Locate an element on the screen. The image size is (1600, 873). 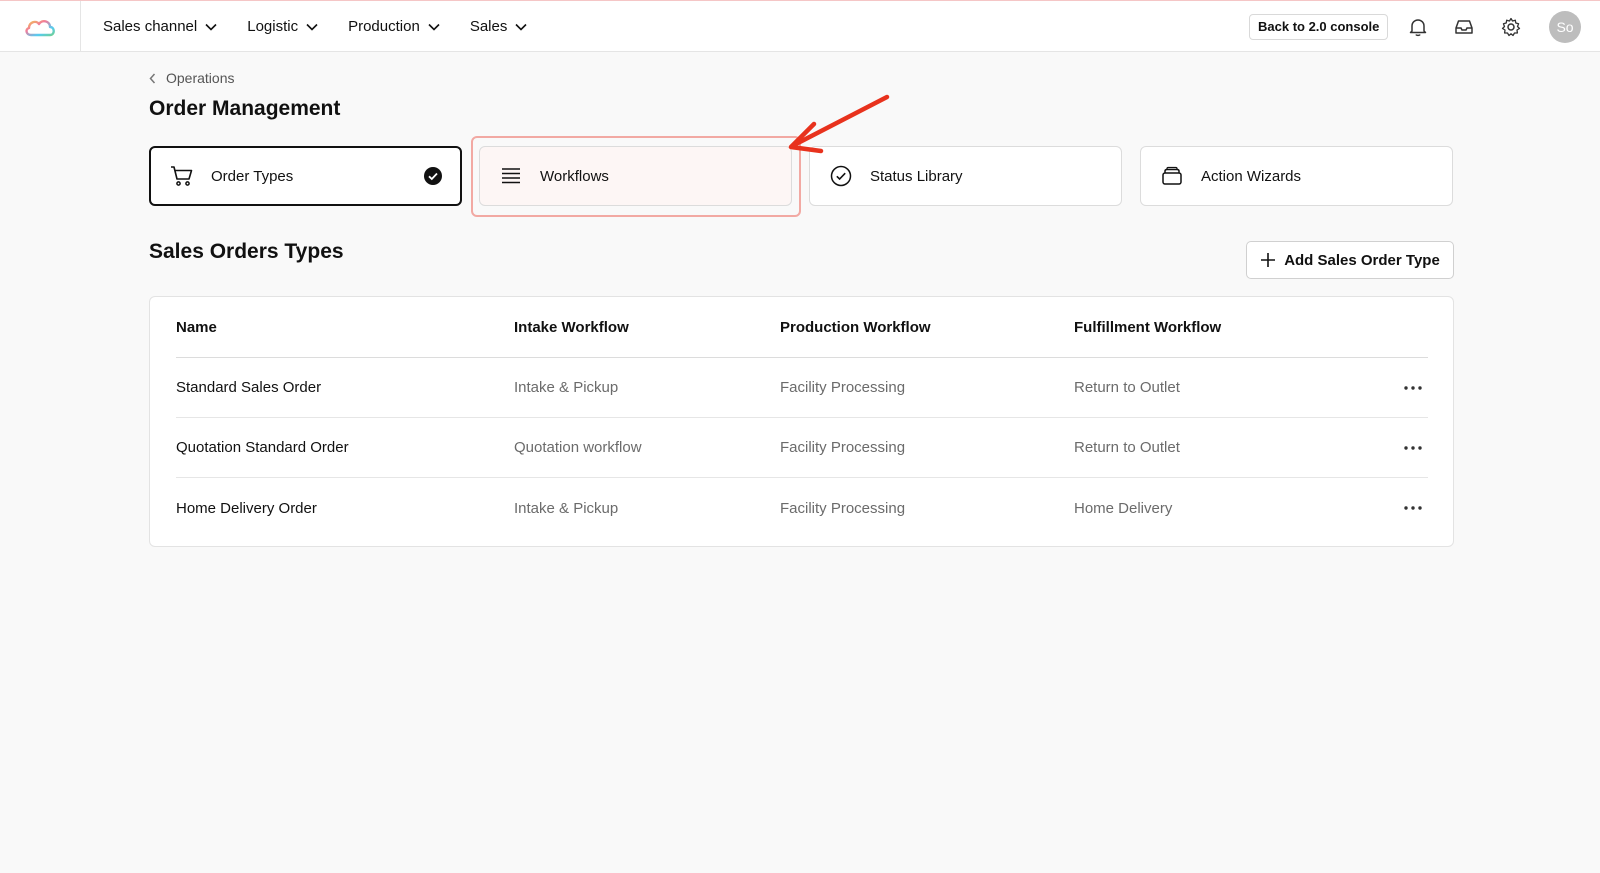
nav-label: Sales is located at coordinates (488, 26).